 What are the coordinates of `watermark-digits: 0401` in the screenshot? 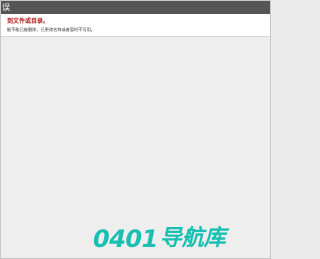 It's located at (125, 239).